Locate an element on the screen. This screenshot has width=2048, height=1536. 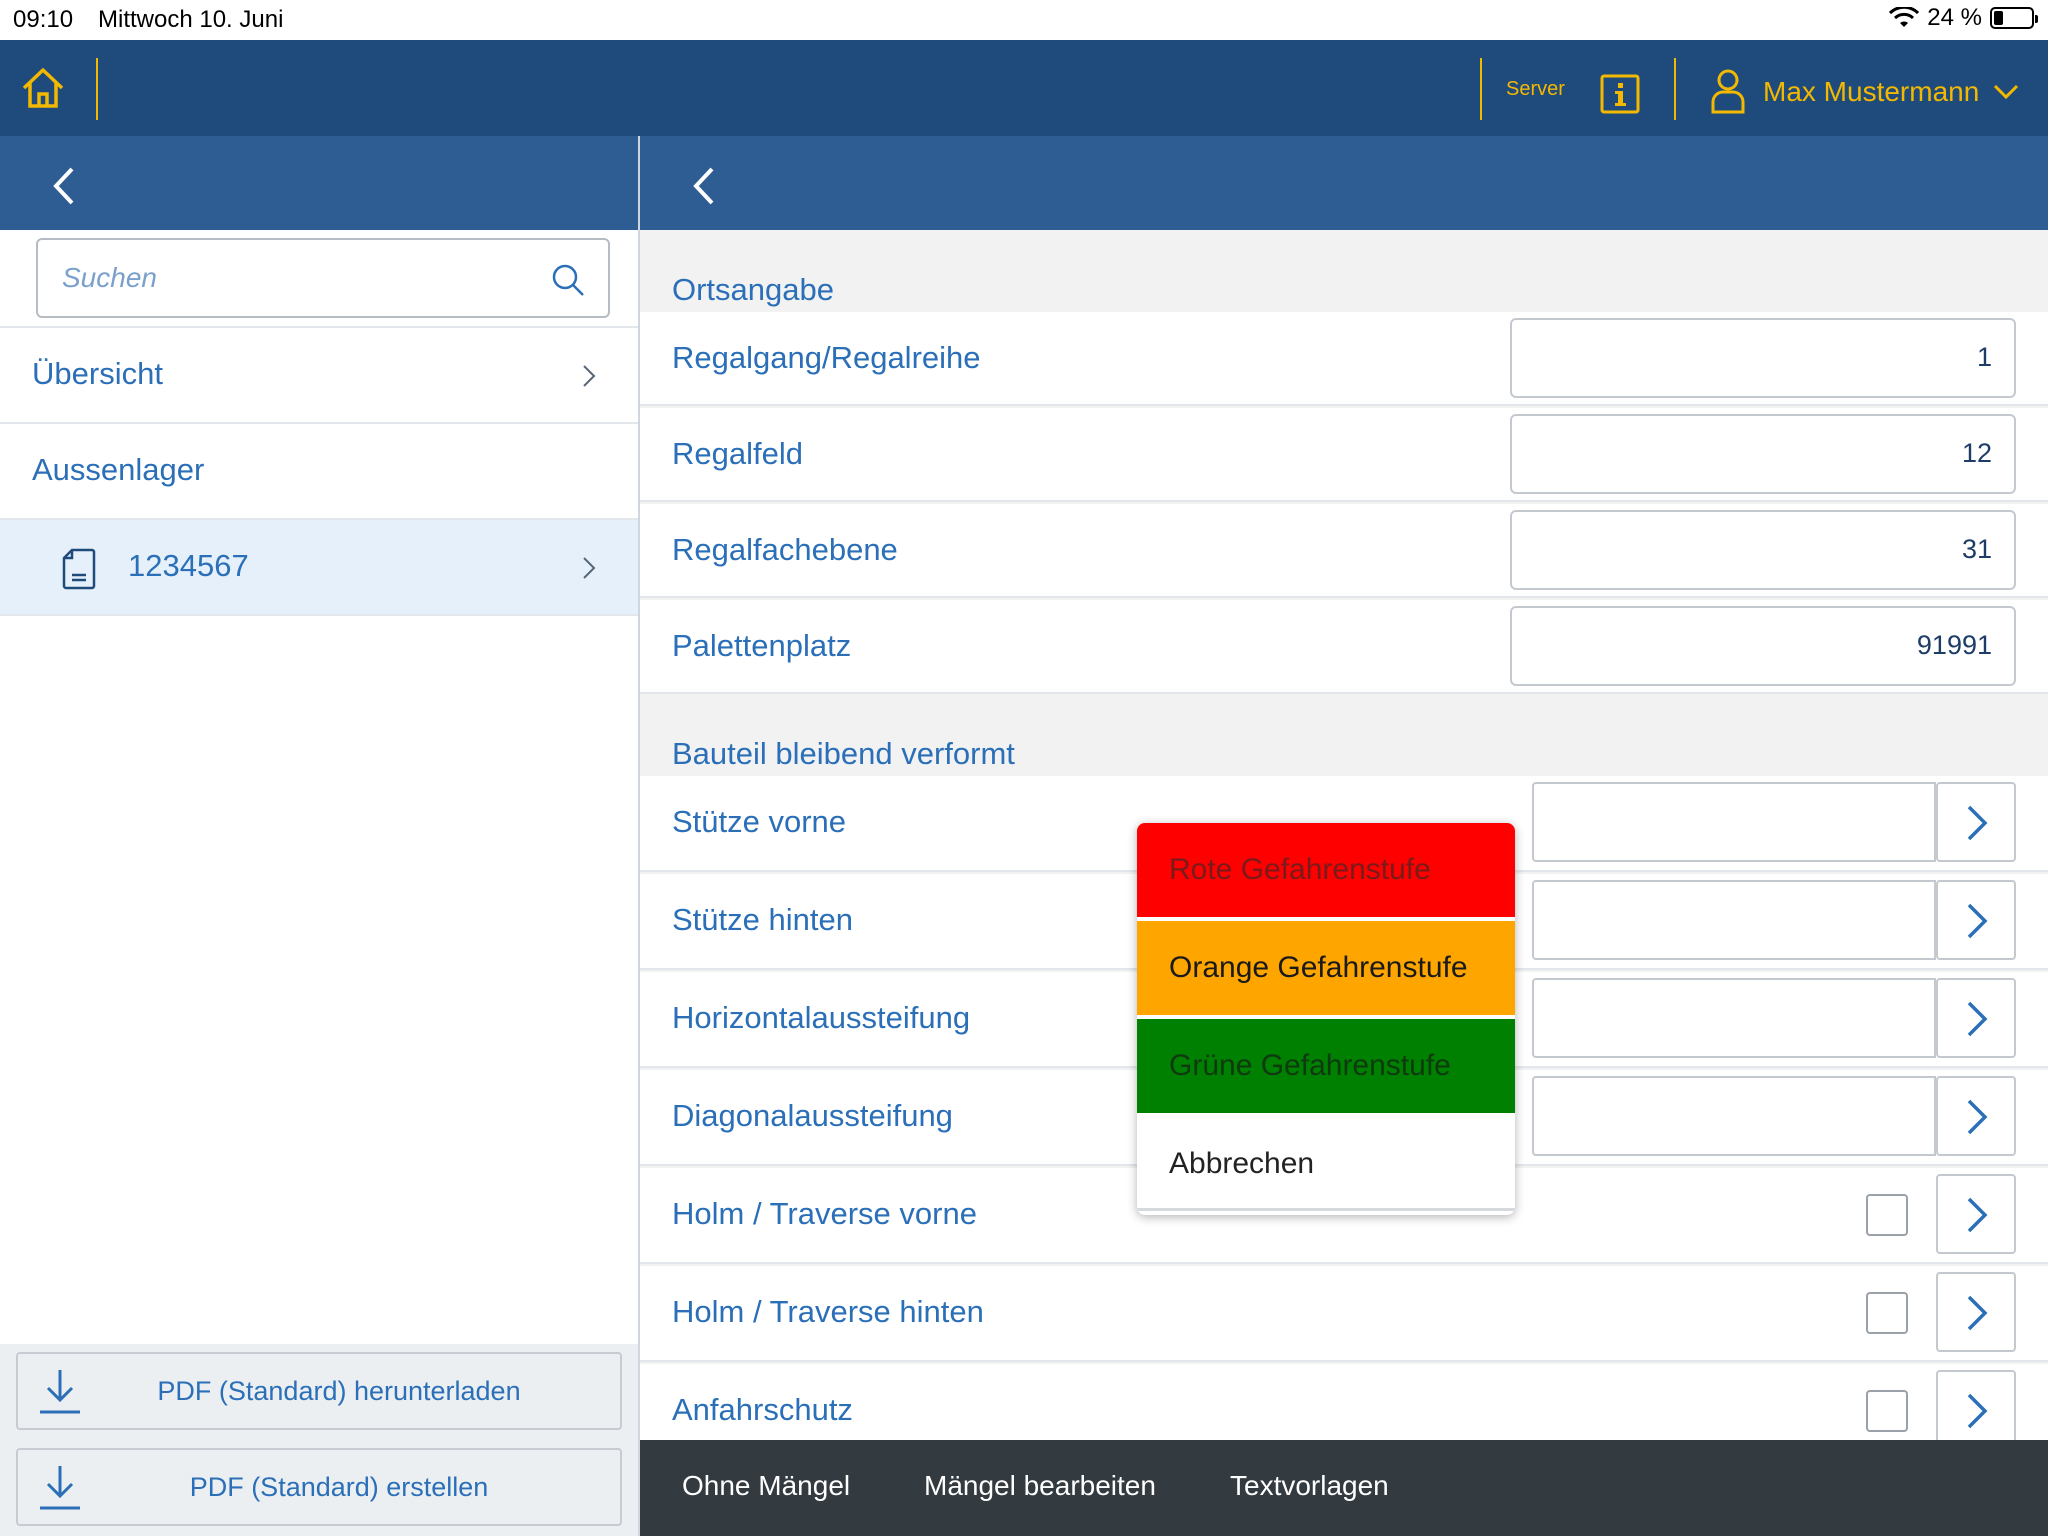
form-row: Palettenplatz 91991 is located at coordinates (1344, 647).